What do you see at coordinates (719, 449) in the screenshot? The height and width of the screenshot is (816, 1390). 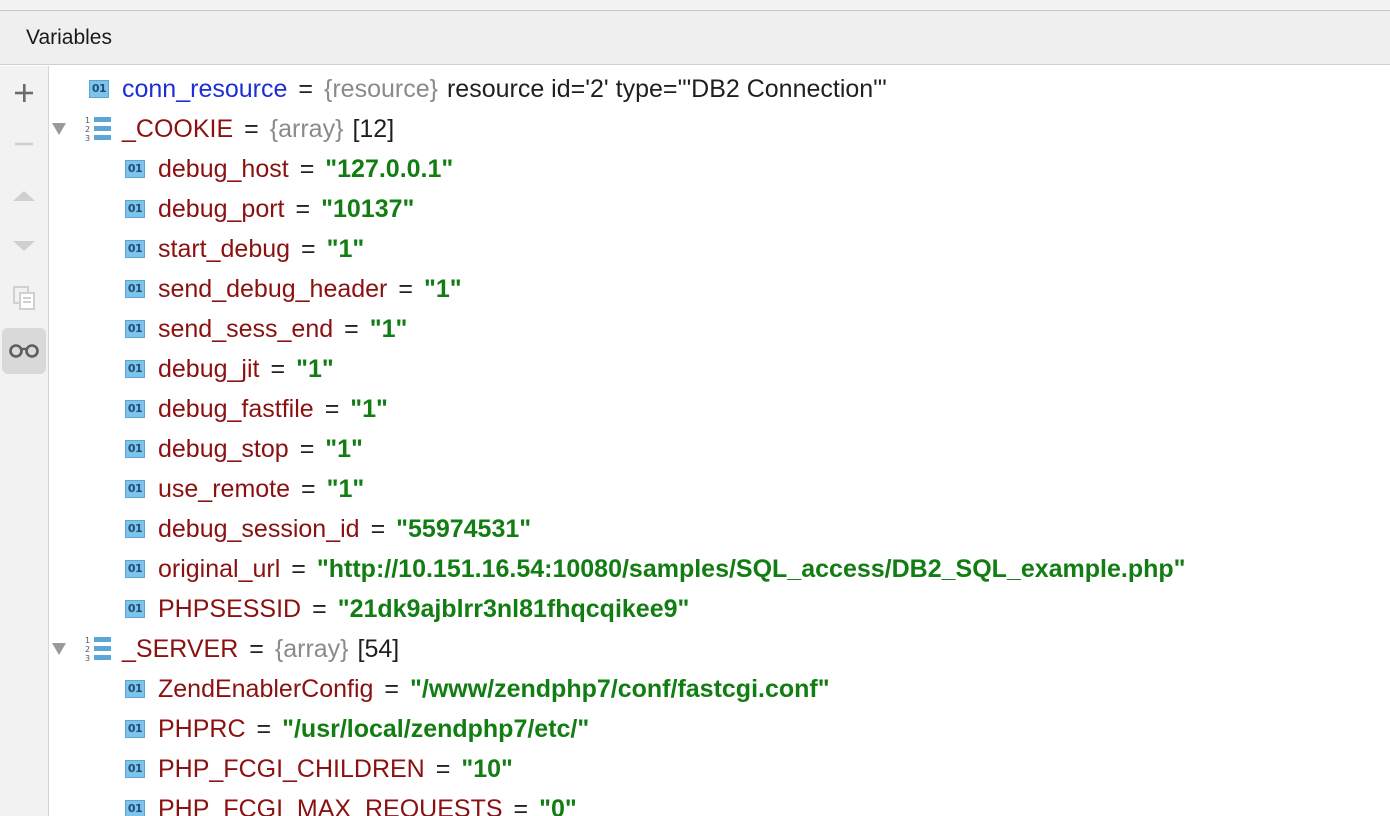 I see `tree-row-debug-stop: 01 debug_stop = "1"` at bounding box center [719, 449].